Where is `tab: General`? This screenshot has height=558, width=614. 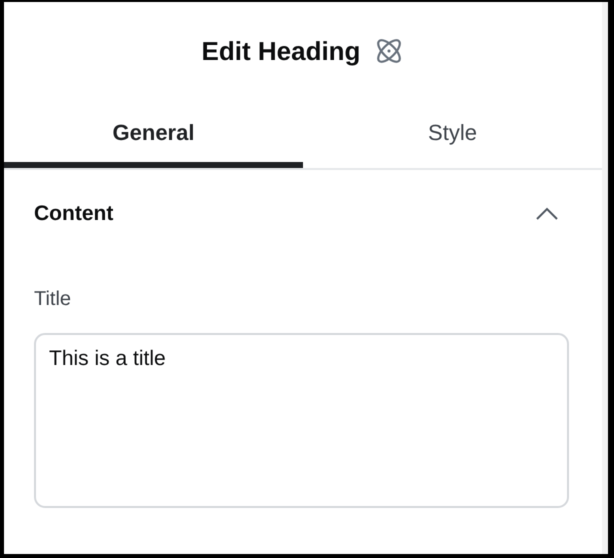 tab: General is located at coordinates (153, 134).